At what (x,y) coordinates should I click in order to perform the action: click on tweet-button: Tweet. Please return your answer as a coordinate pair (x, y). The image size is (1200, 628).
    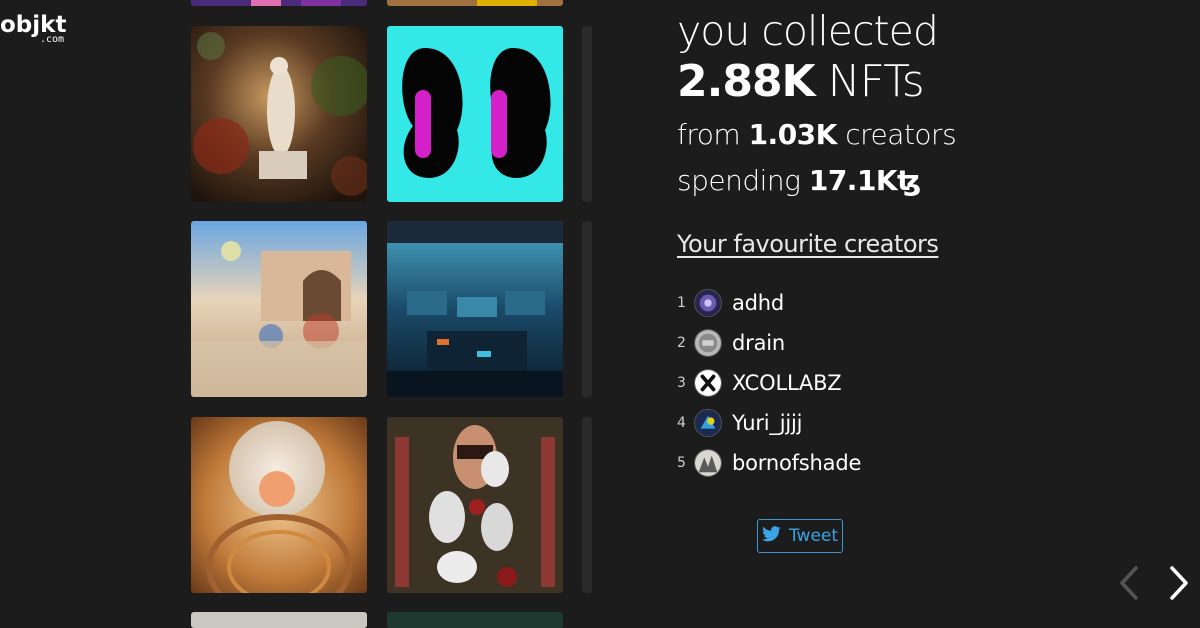
    Looking at the image, I should click on (800, 536).